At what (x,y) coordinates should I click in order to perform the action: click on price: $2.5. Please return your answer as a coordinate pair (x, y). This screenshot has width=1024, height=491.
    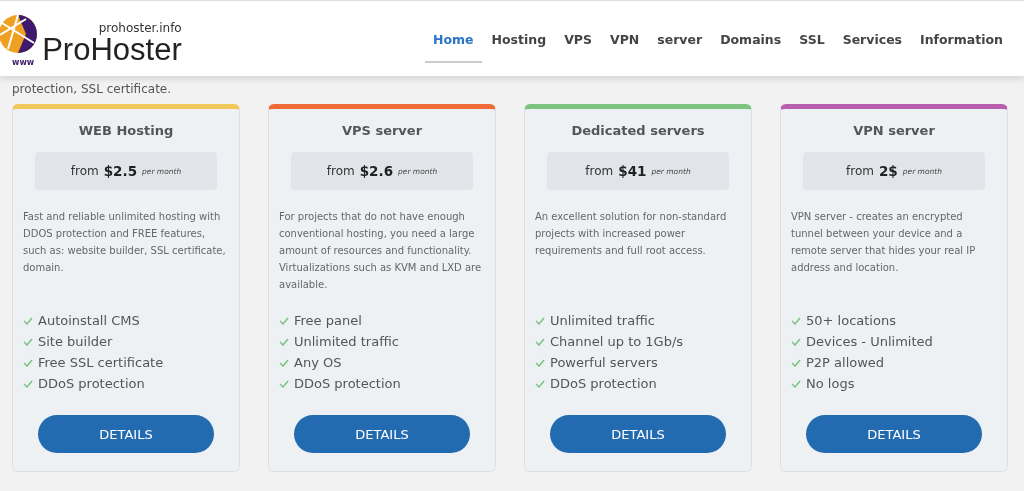
    Looking at the image, I should click on (120, 171).